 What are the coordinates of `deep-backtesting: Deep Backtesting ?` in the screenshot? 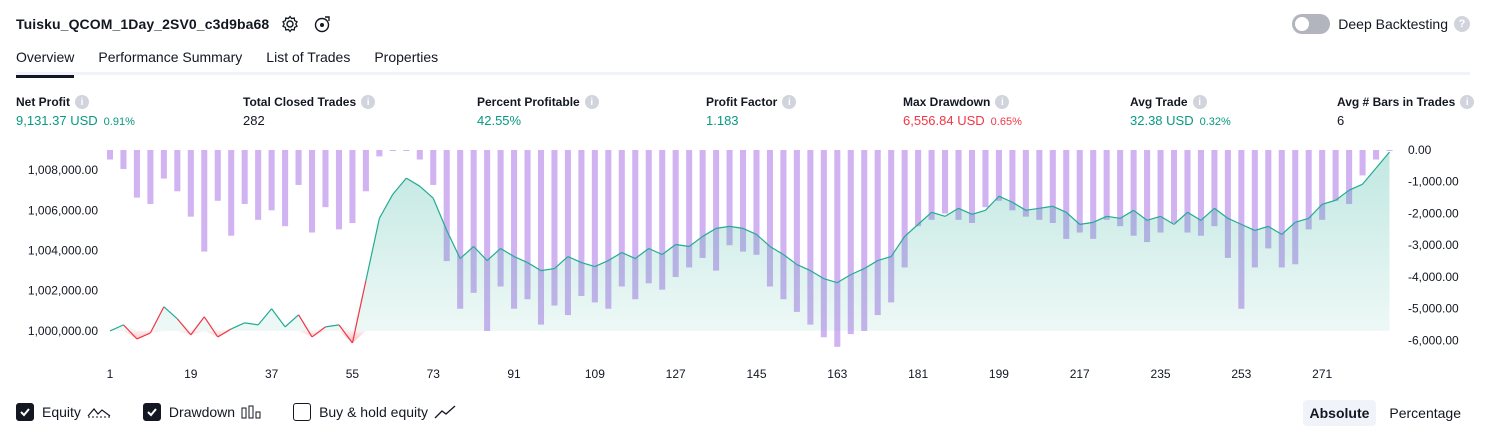 It's located at (1381, 24).